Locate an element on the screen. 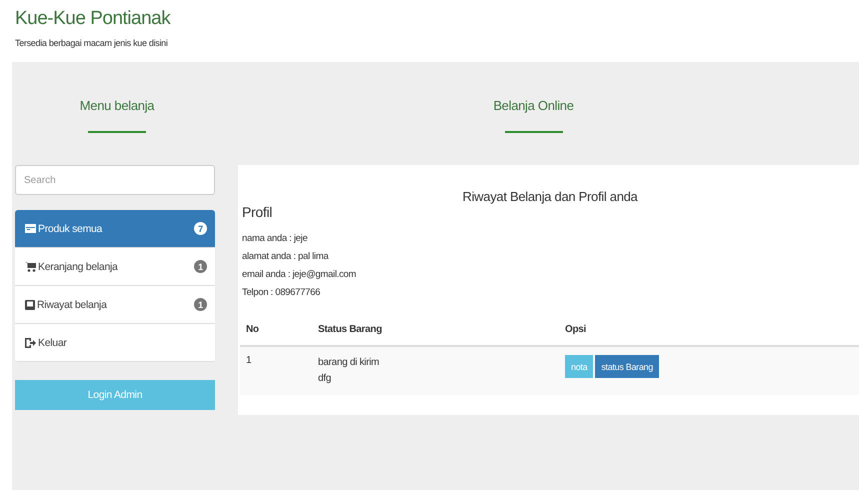  profile-line: email anda : jeje@gmail.com is located at coordinates (300, 275).